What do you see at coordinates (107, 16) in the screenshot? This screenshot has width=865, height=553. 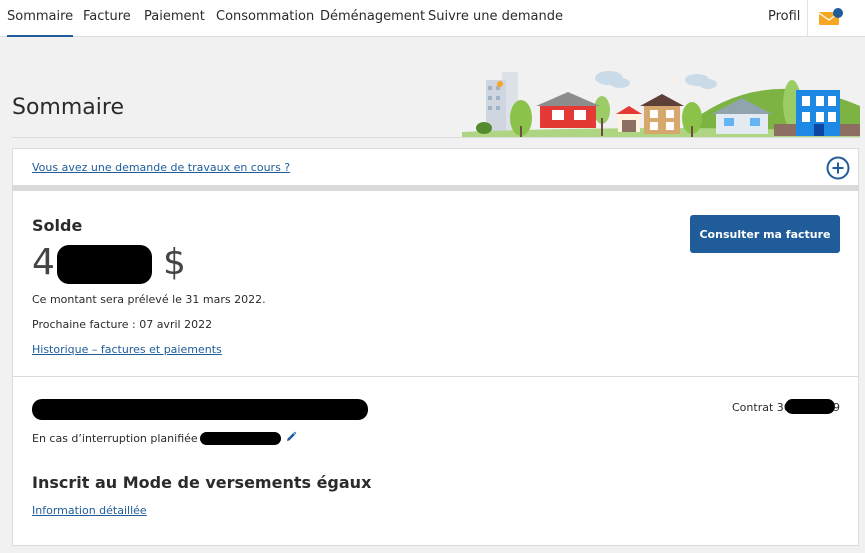 I see `nav-tab-facture: Facture` at bounding box center [107, 16].